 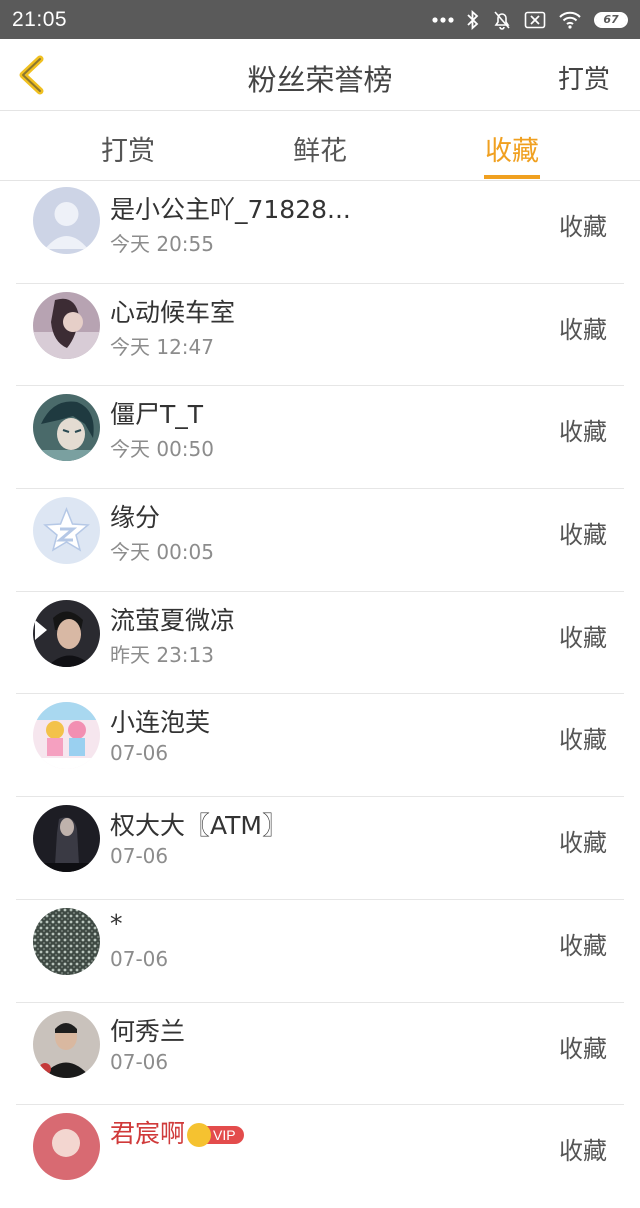 I want to click on vip-badge: VIP, so click(x=215, y=1135).